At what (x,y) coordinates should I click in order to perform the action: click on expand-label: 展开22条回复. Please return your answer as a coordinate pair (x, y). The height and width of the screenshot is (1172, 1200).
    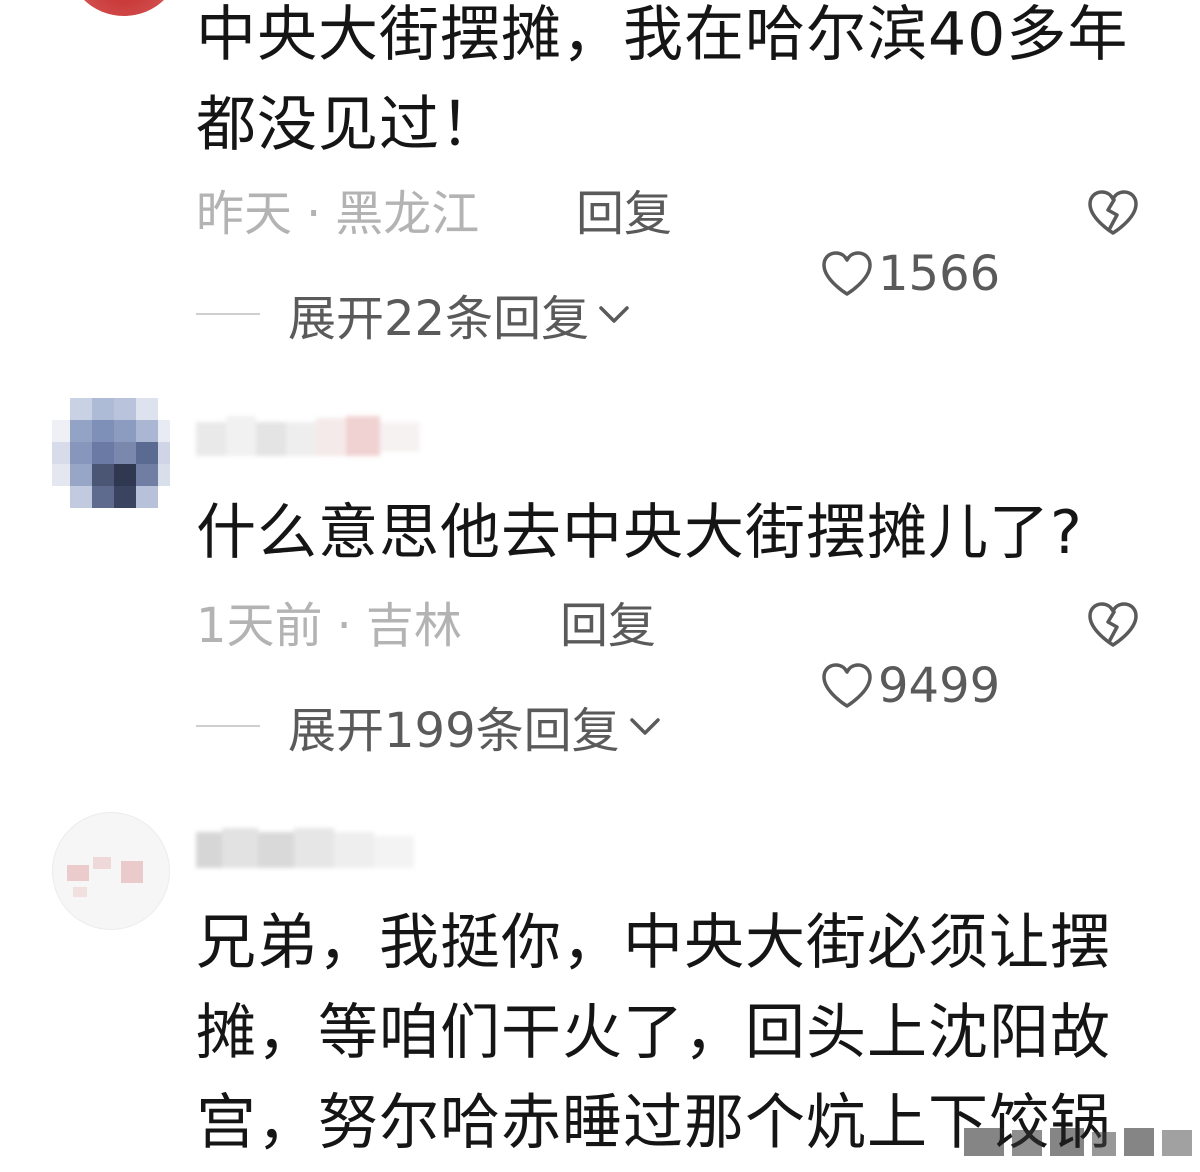
    Looking at the image, I should click on (439, 319).